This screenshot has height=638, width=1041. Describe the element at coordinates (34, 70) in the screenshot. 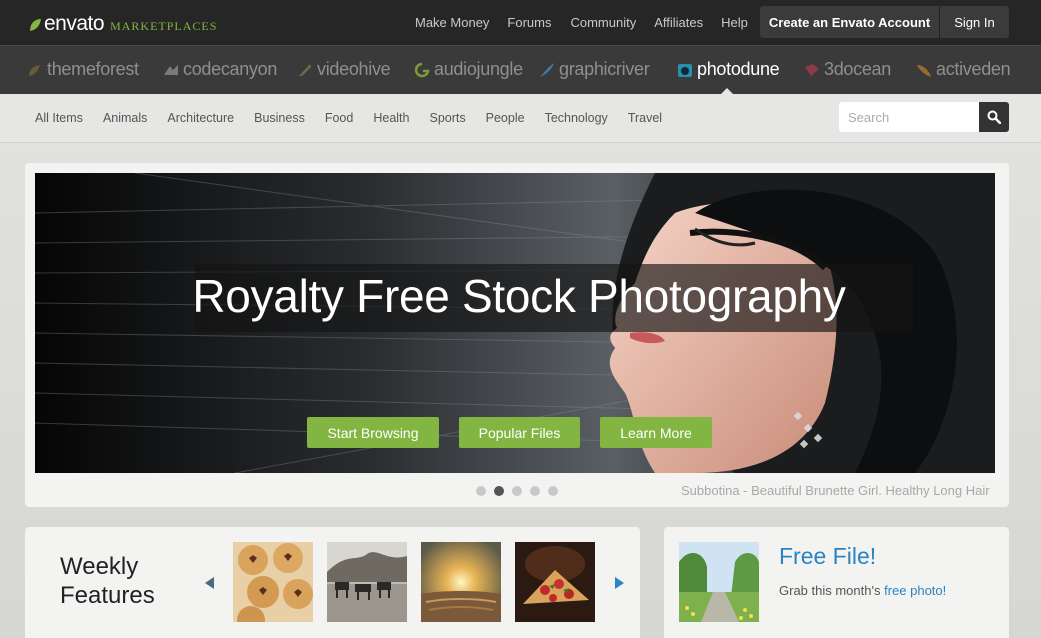

I see `themeforest-icon` at that location.